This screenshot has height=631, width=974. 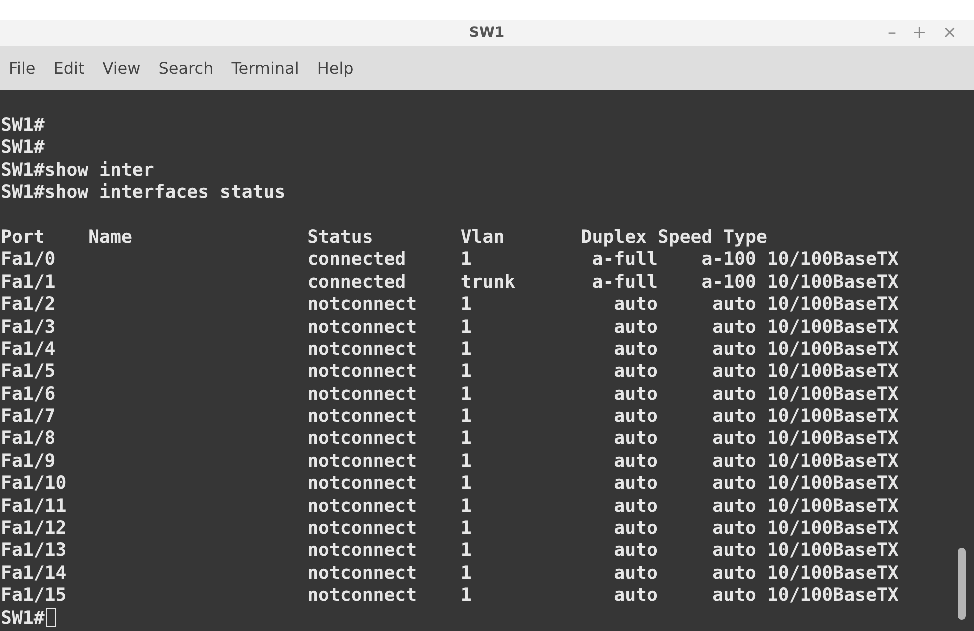 What do you see at coordinates (29, 417) in the screenshot?
I see `port-cell-text: Fa1/7` at bounding box center [29, 417].